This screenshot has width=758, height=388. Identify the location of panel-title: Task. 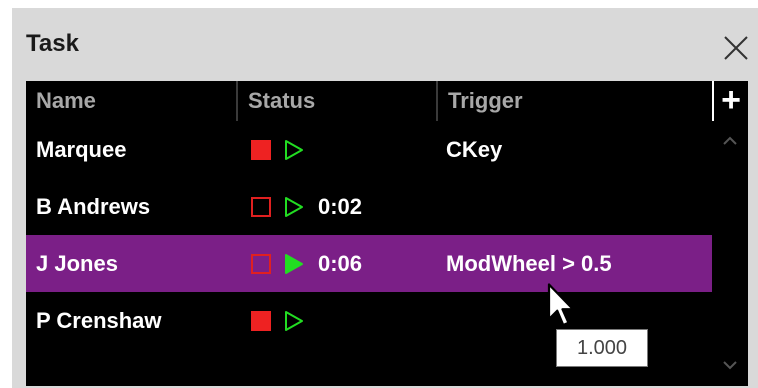
(52, 43).